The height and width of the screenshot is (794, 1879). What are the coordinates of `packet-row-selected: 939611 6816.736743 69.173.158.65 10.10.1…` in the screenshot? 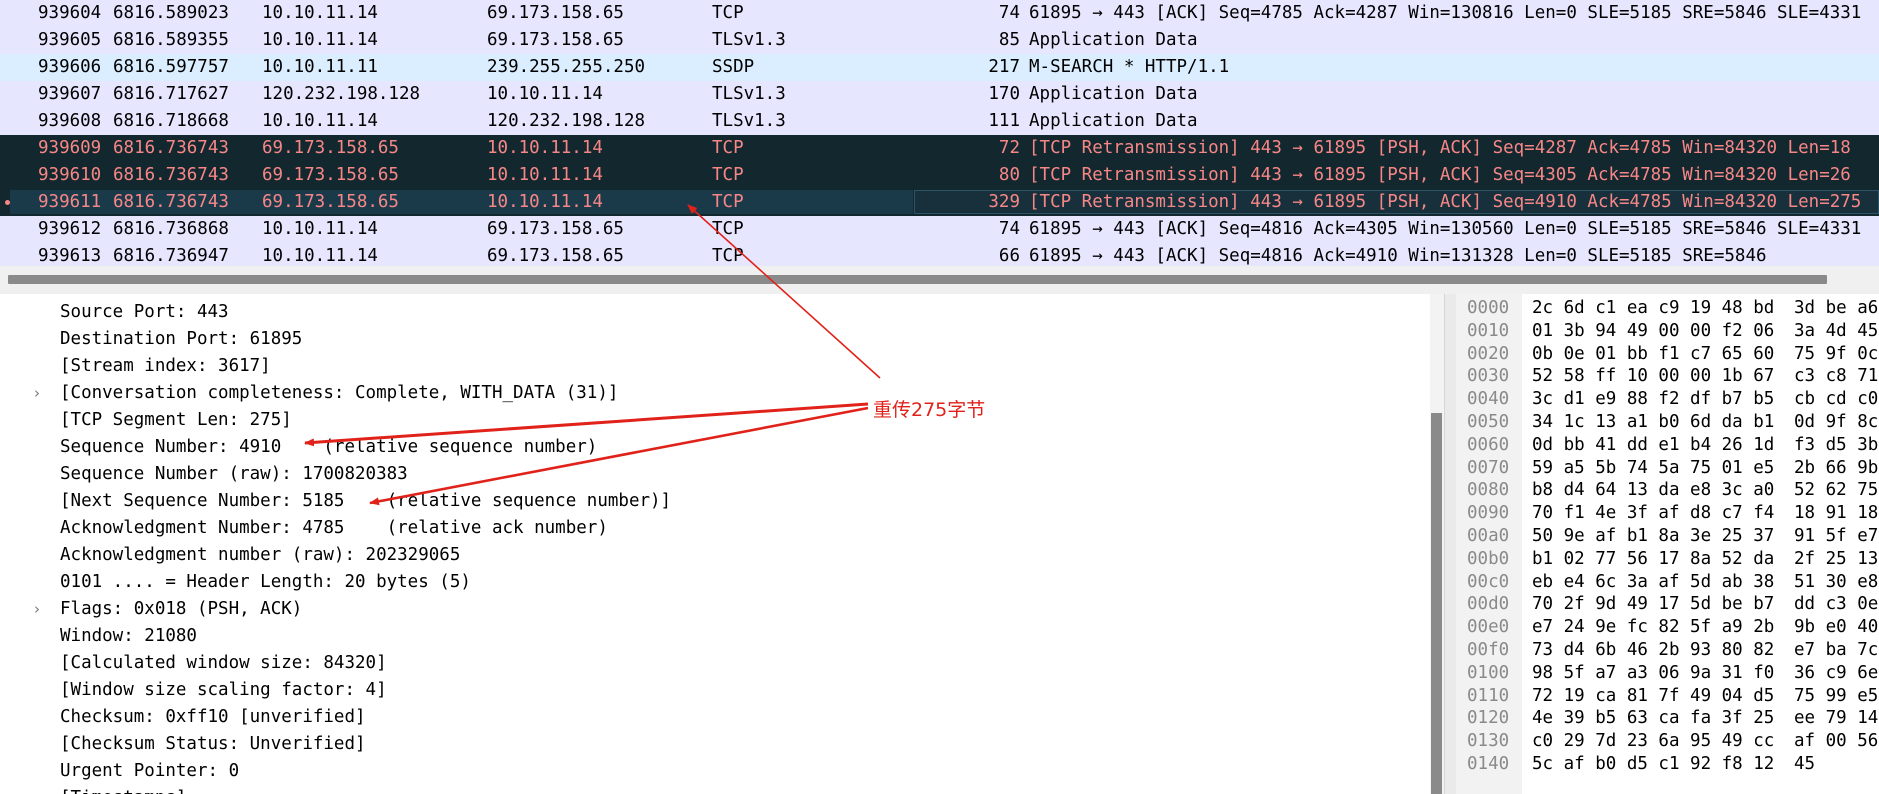 It's located at (939, 202).